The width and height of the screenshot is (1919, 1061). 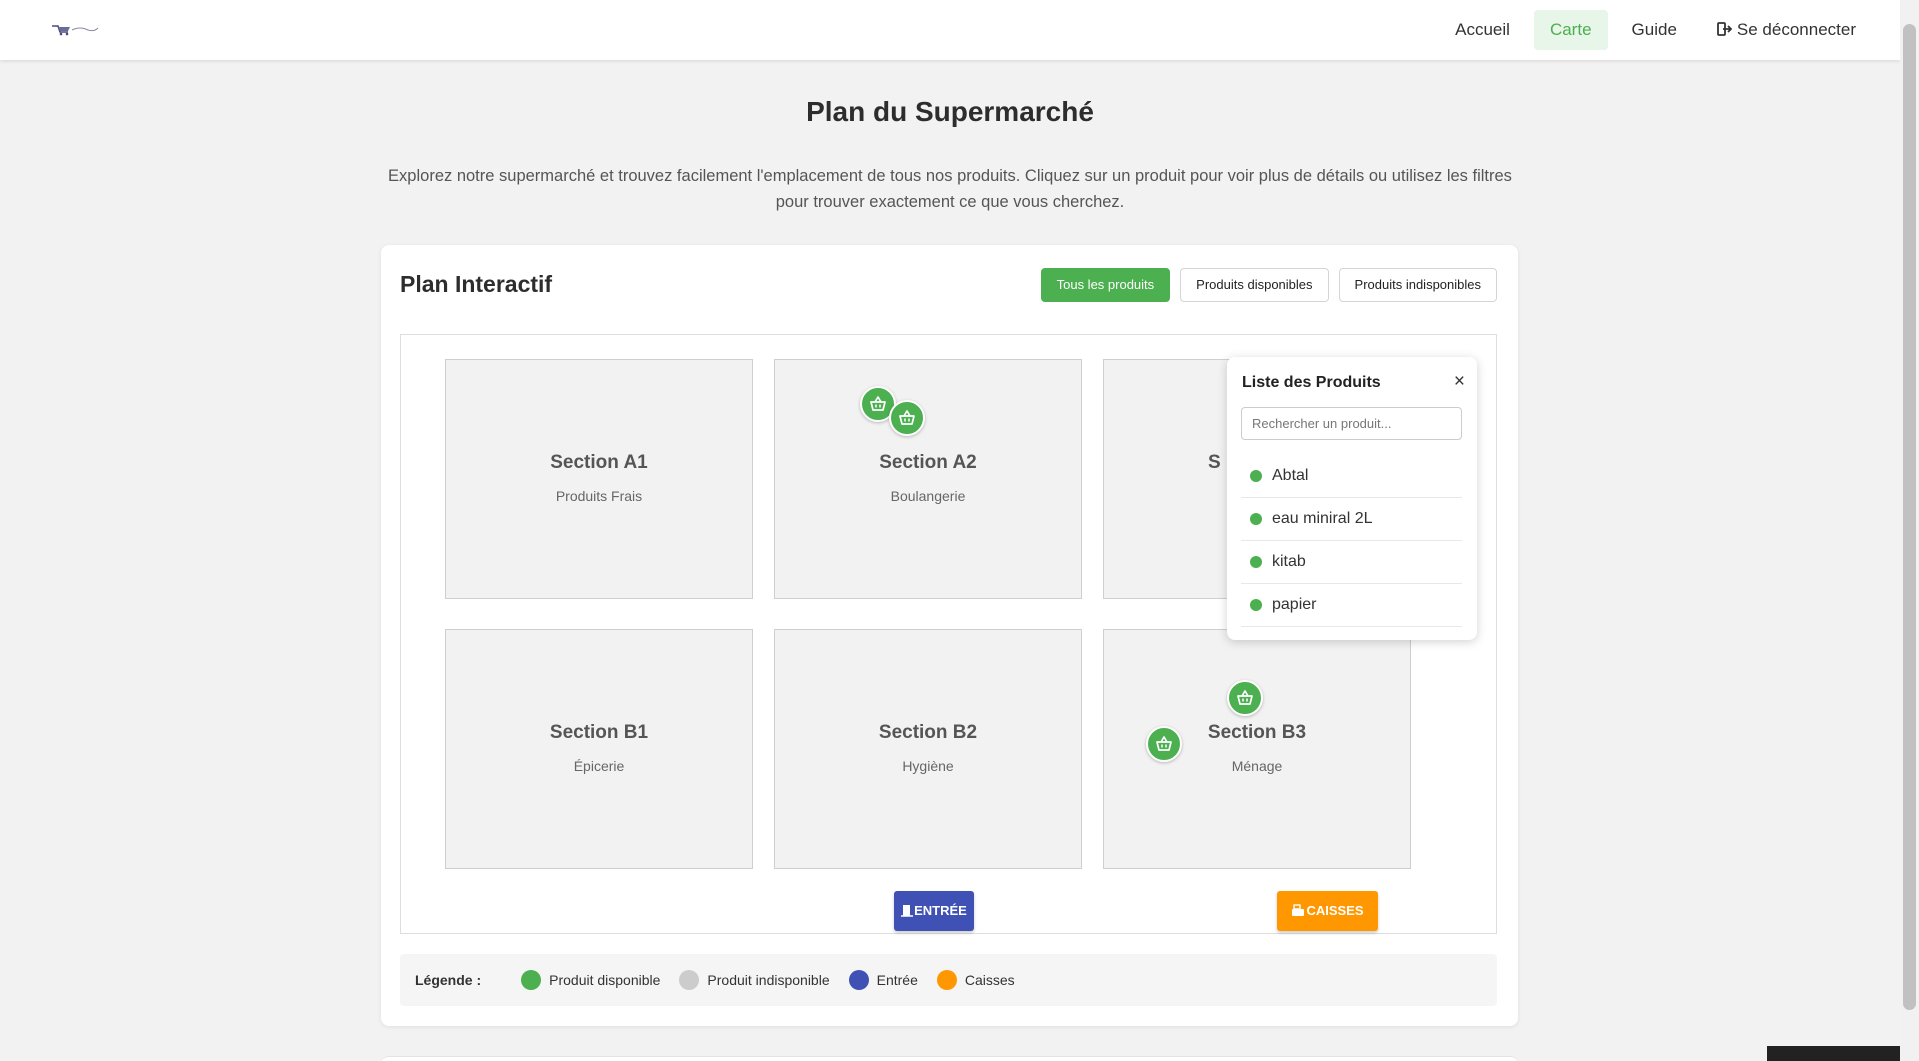 What do you see at coordinates (599, 766) in the screenshot?
I see `section-category: Épicerie` at bounding box center [599, 766].